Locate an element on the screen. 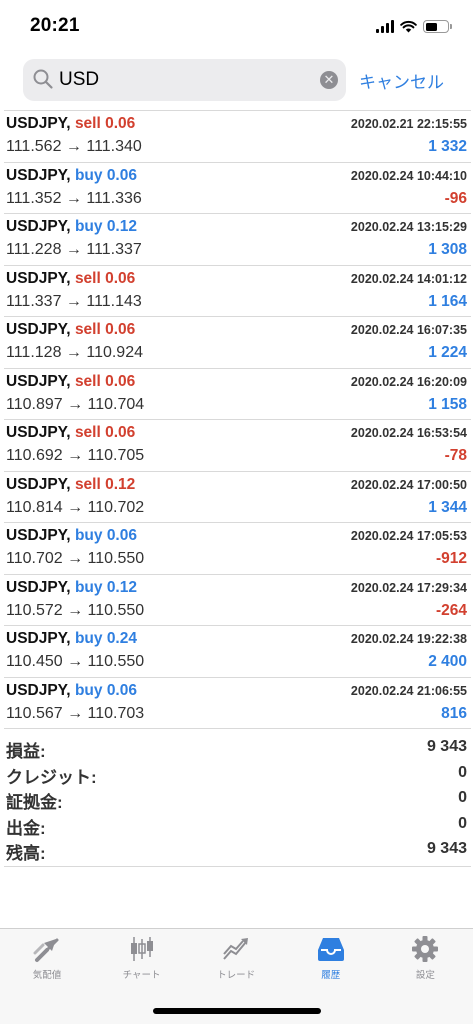 Image resolution: width=473 pixels, height=1024 pixels. history-icon is located at coordinates (331, 949).